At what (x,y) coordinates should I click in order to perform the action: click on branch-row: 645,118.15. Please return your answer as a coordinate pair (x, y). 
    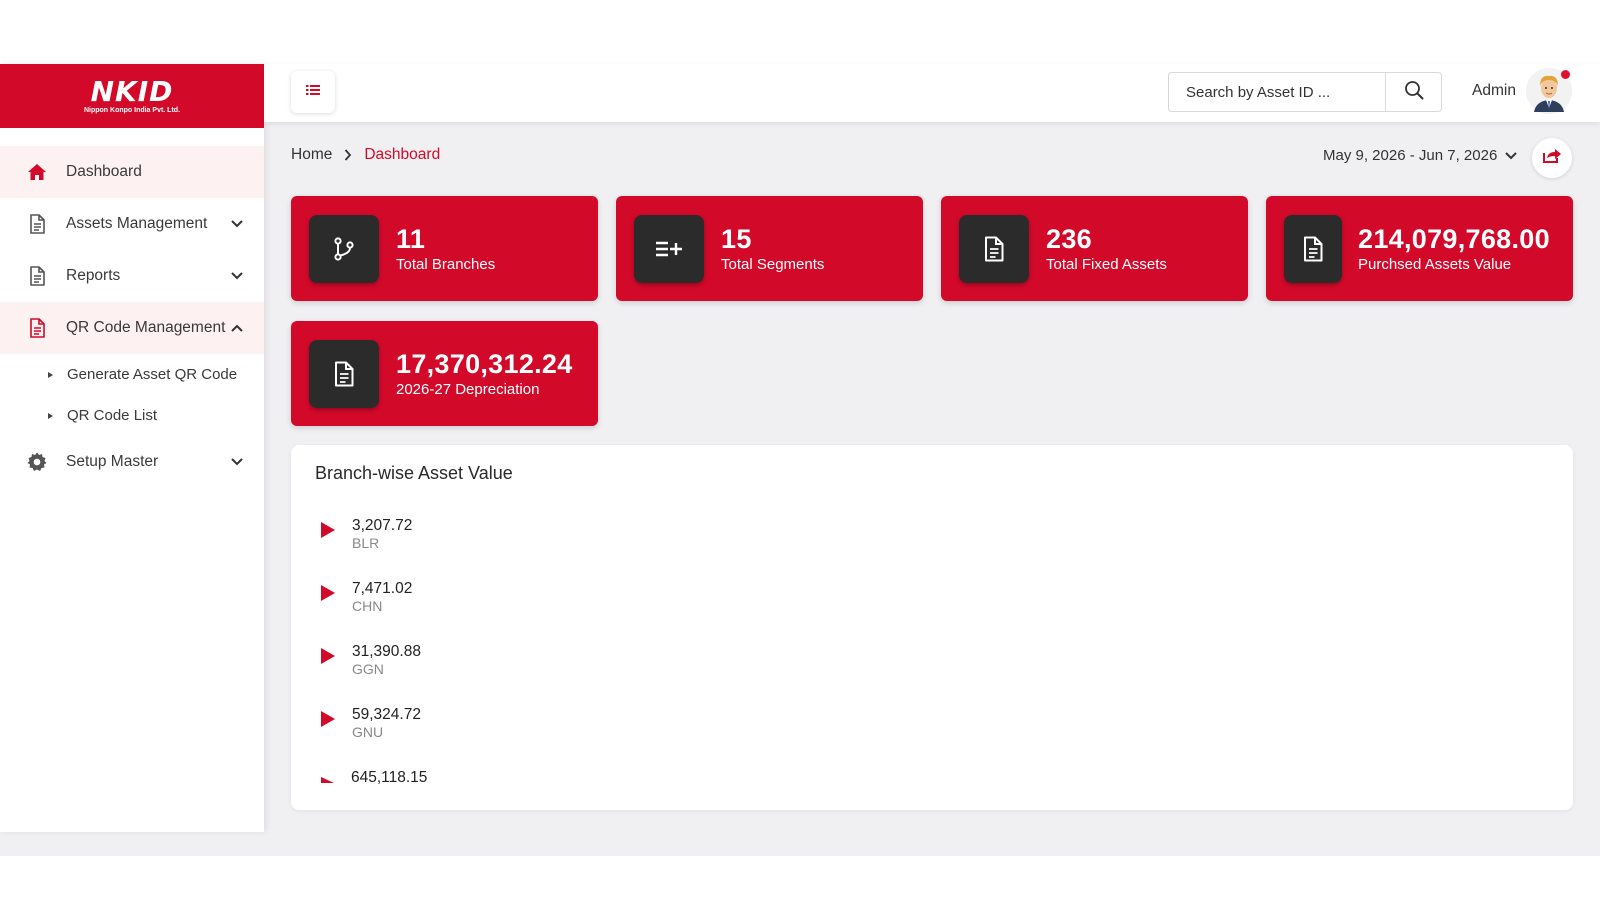
    Looking at the image, I should click on (374, 778).